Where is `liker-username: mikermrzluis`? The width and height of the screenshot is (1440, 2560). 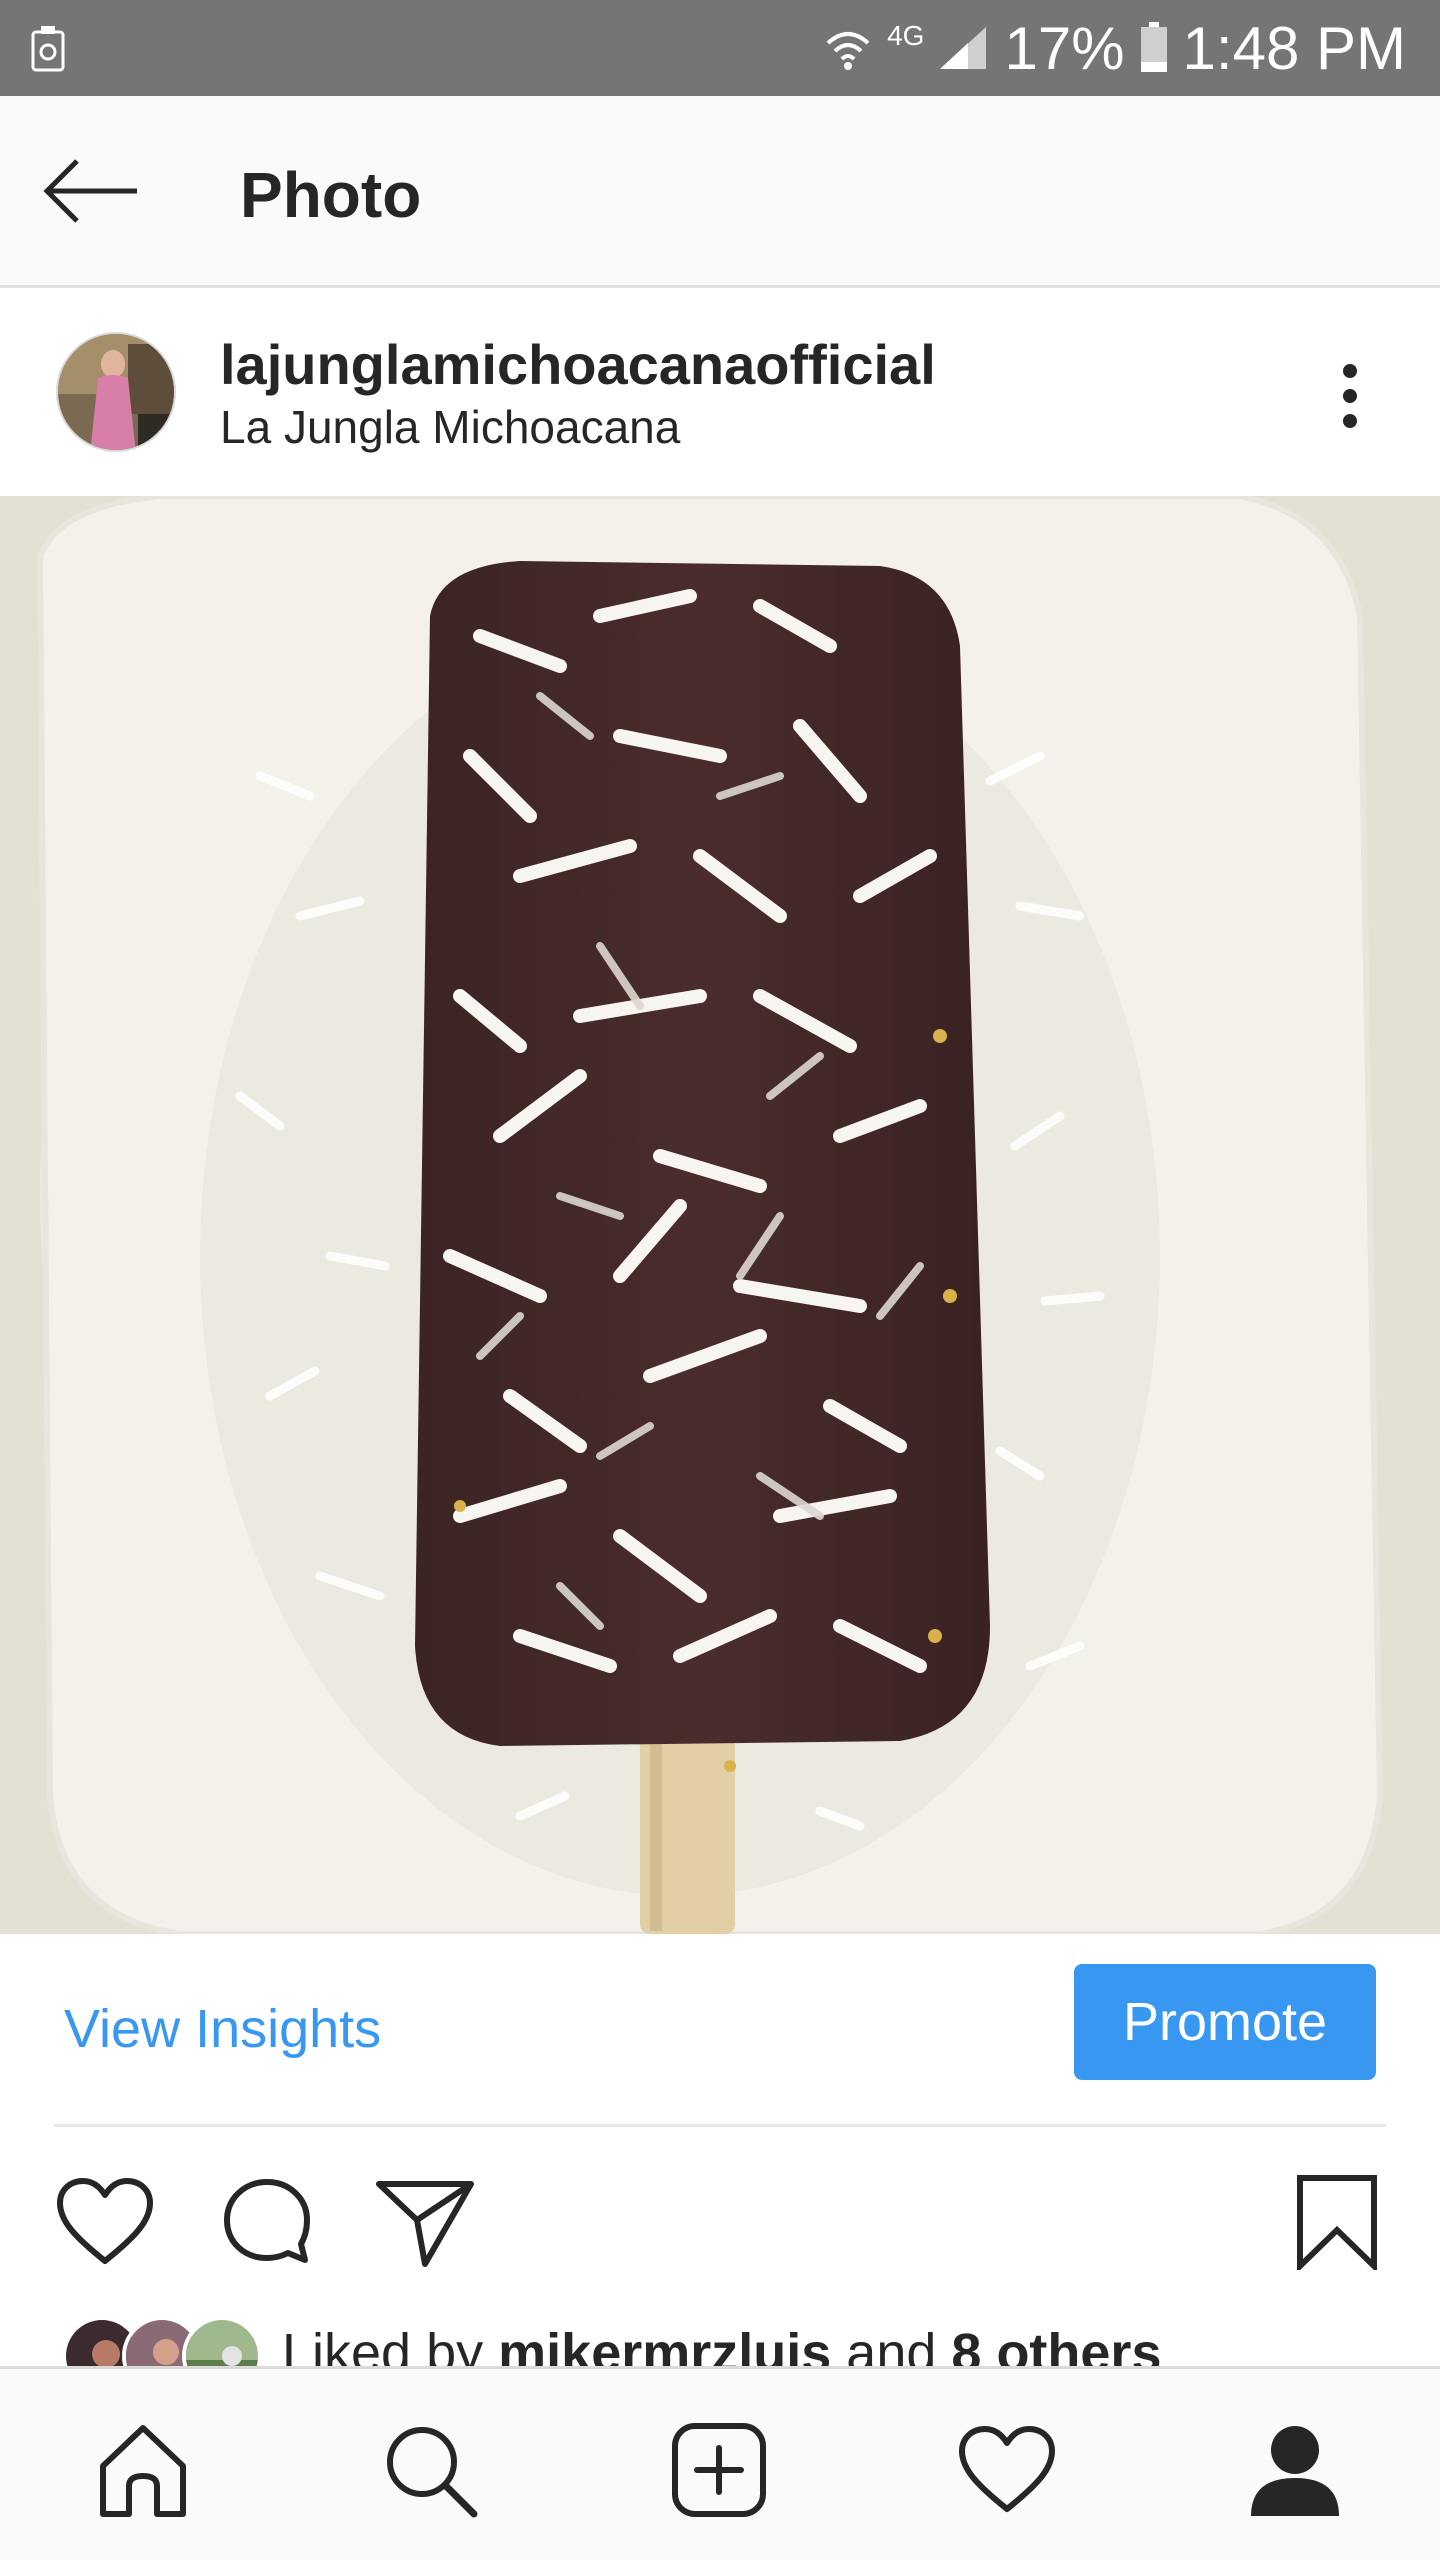
liker-username: mikermrzluis is located at coordinates (664, 2346).